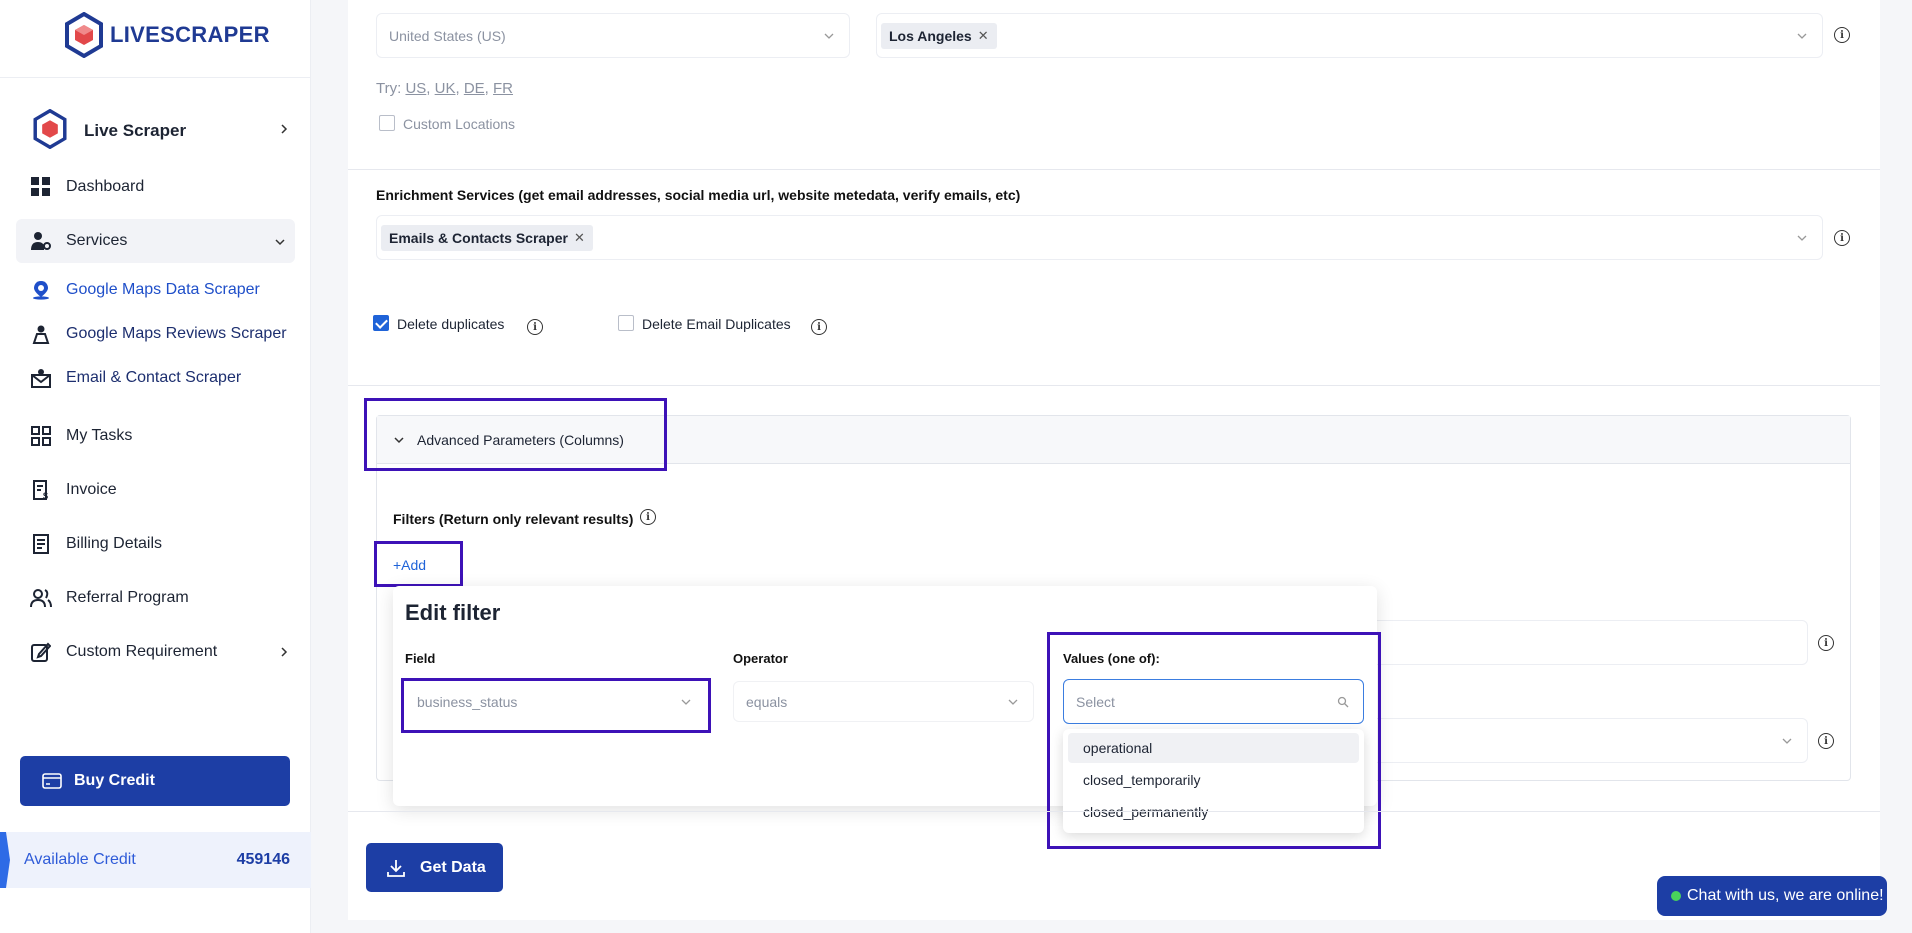  I want to click on services-icon, so click(41, 241).